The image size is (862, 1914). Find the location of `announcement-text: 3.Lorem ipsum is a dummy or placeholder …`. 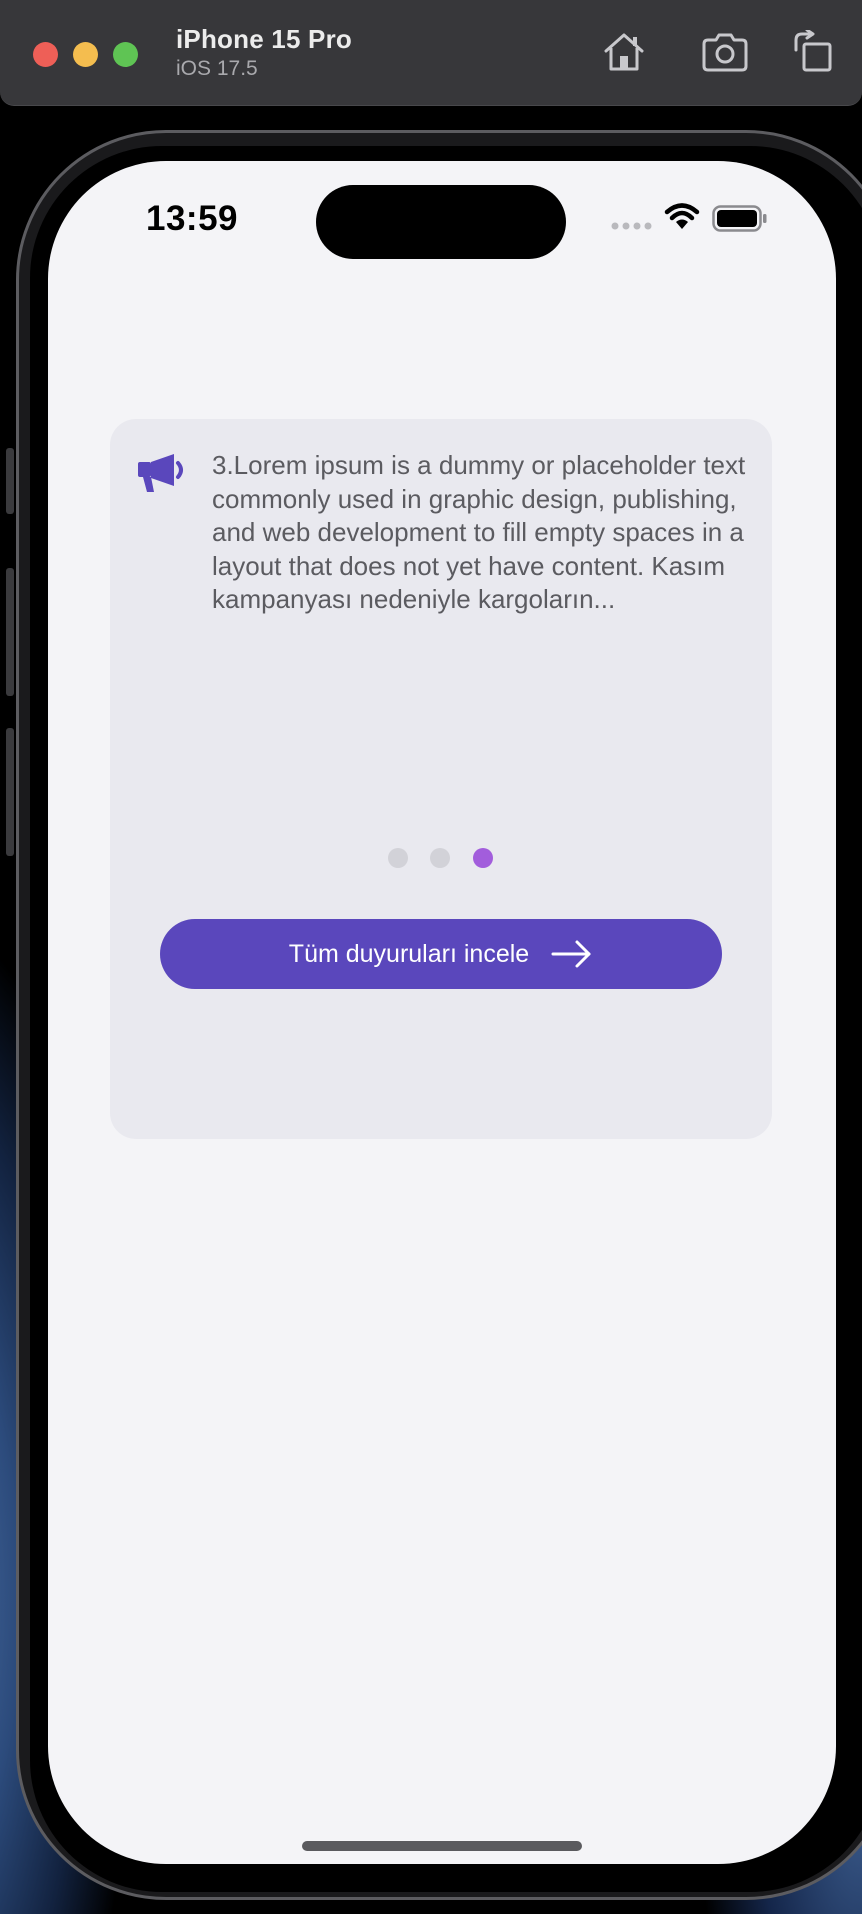

announcement-text: 3.Lorem ipsum is a dummy or placeholder … is located at coordinates (479, 532).